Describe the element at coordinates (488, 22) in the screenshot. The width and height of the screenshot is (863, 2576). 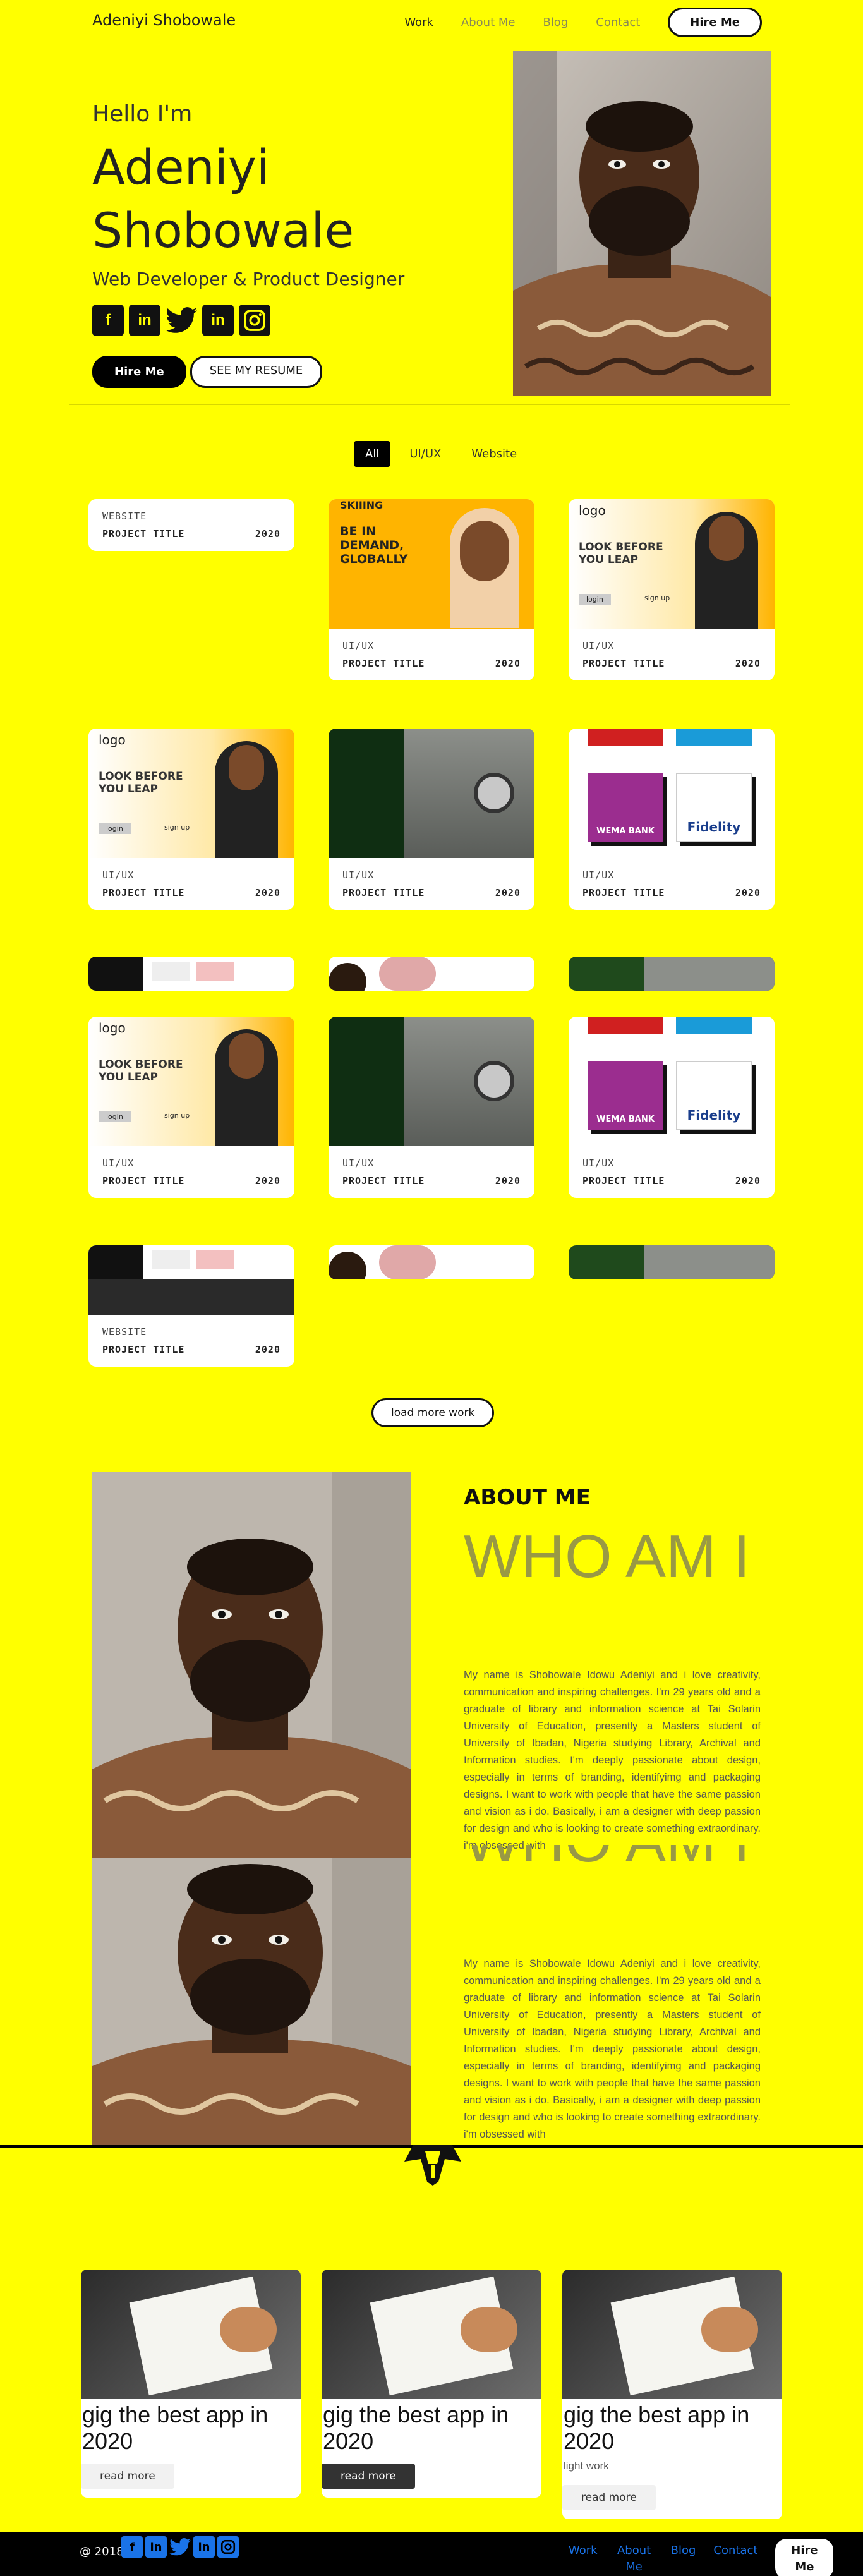
I see `nav-about: About Me` at that location.